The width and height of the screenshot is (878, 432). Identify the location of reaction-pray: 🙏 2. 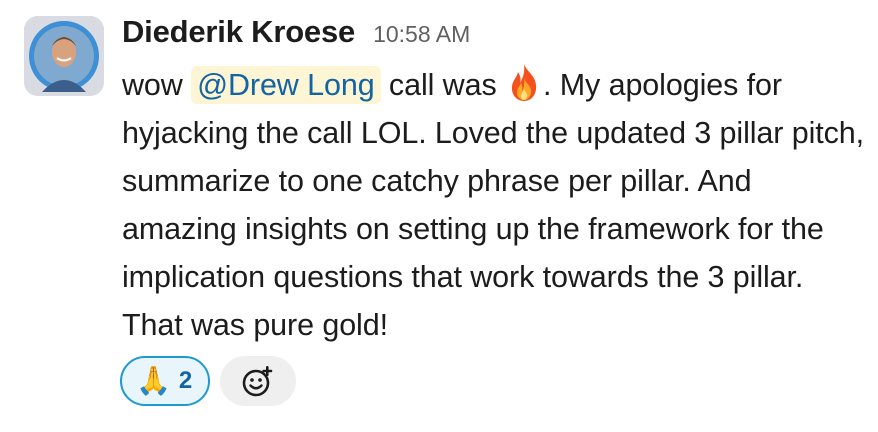
(165, 381).